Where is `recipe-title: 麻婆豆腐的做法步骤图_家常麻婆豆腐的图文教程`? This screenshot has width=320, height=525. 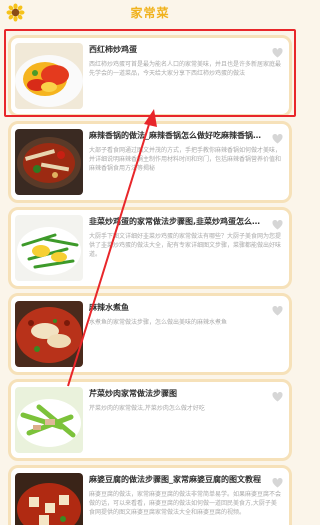 recipe-title: 麻婆豆腐的做法步骤图_家常麻婆豆腐的图文教程 is located at coordinates (175, 479).